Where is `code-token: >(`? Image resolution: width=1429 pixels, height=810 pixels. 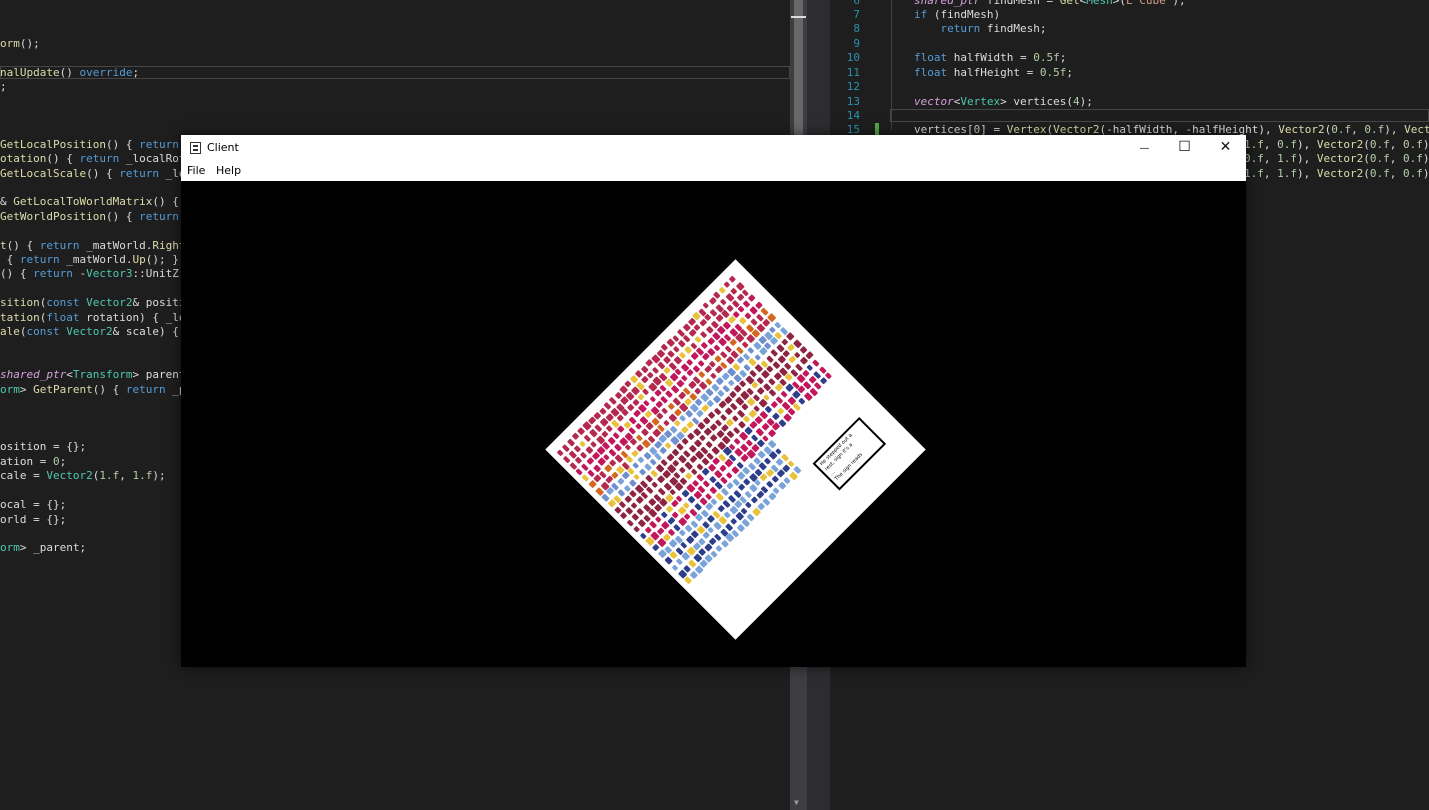
code-token: >( is located at coordinates (1119, 3).